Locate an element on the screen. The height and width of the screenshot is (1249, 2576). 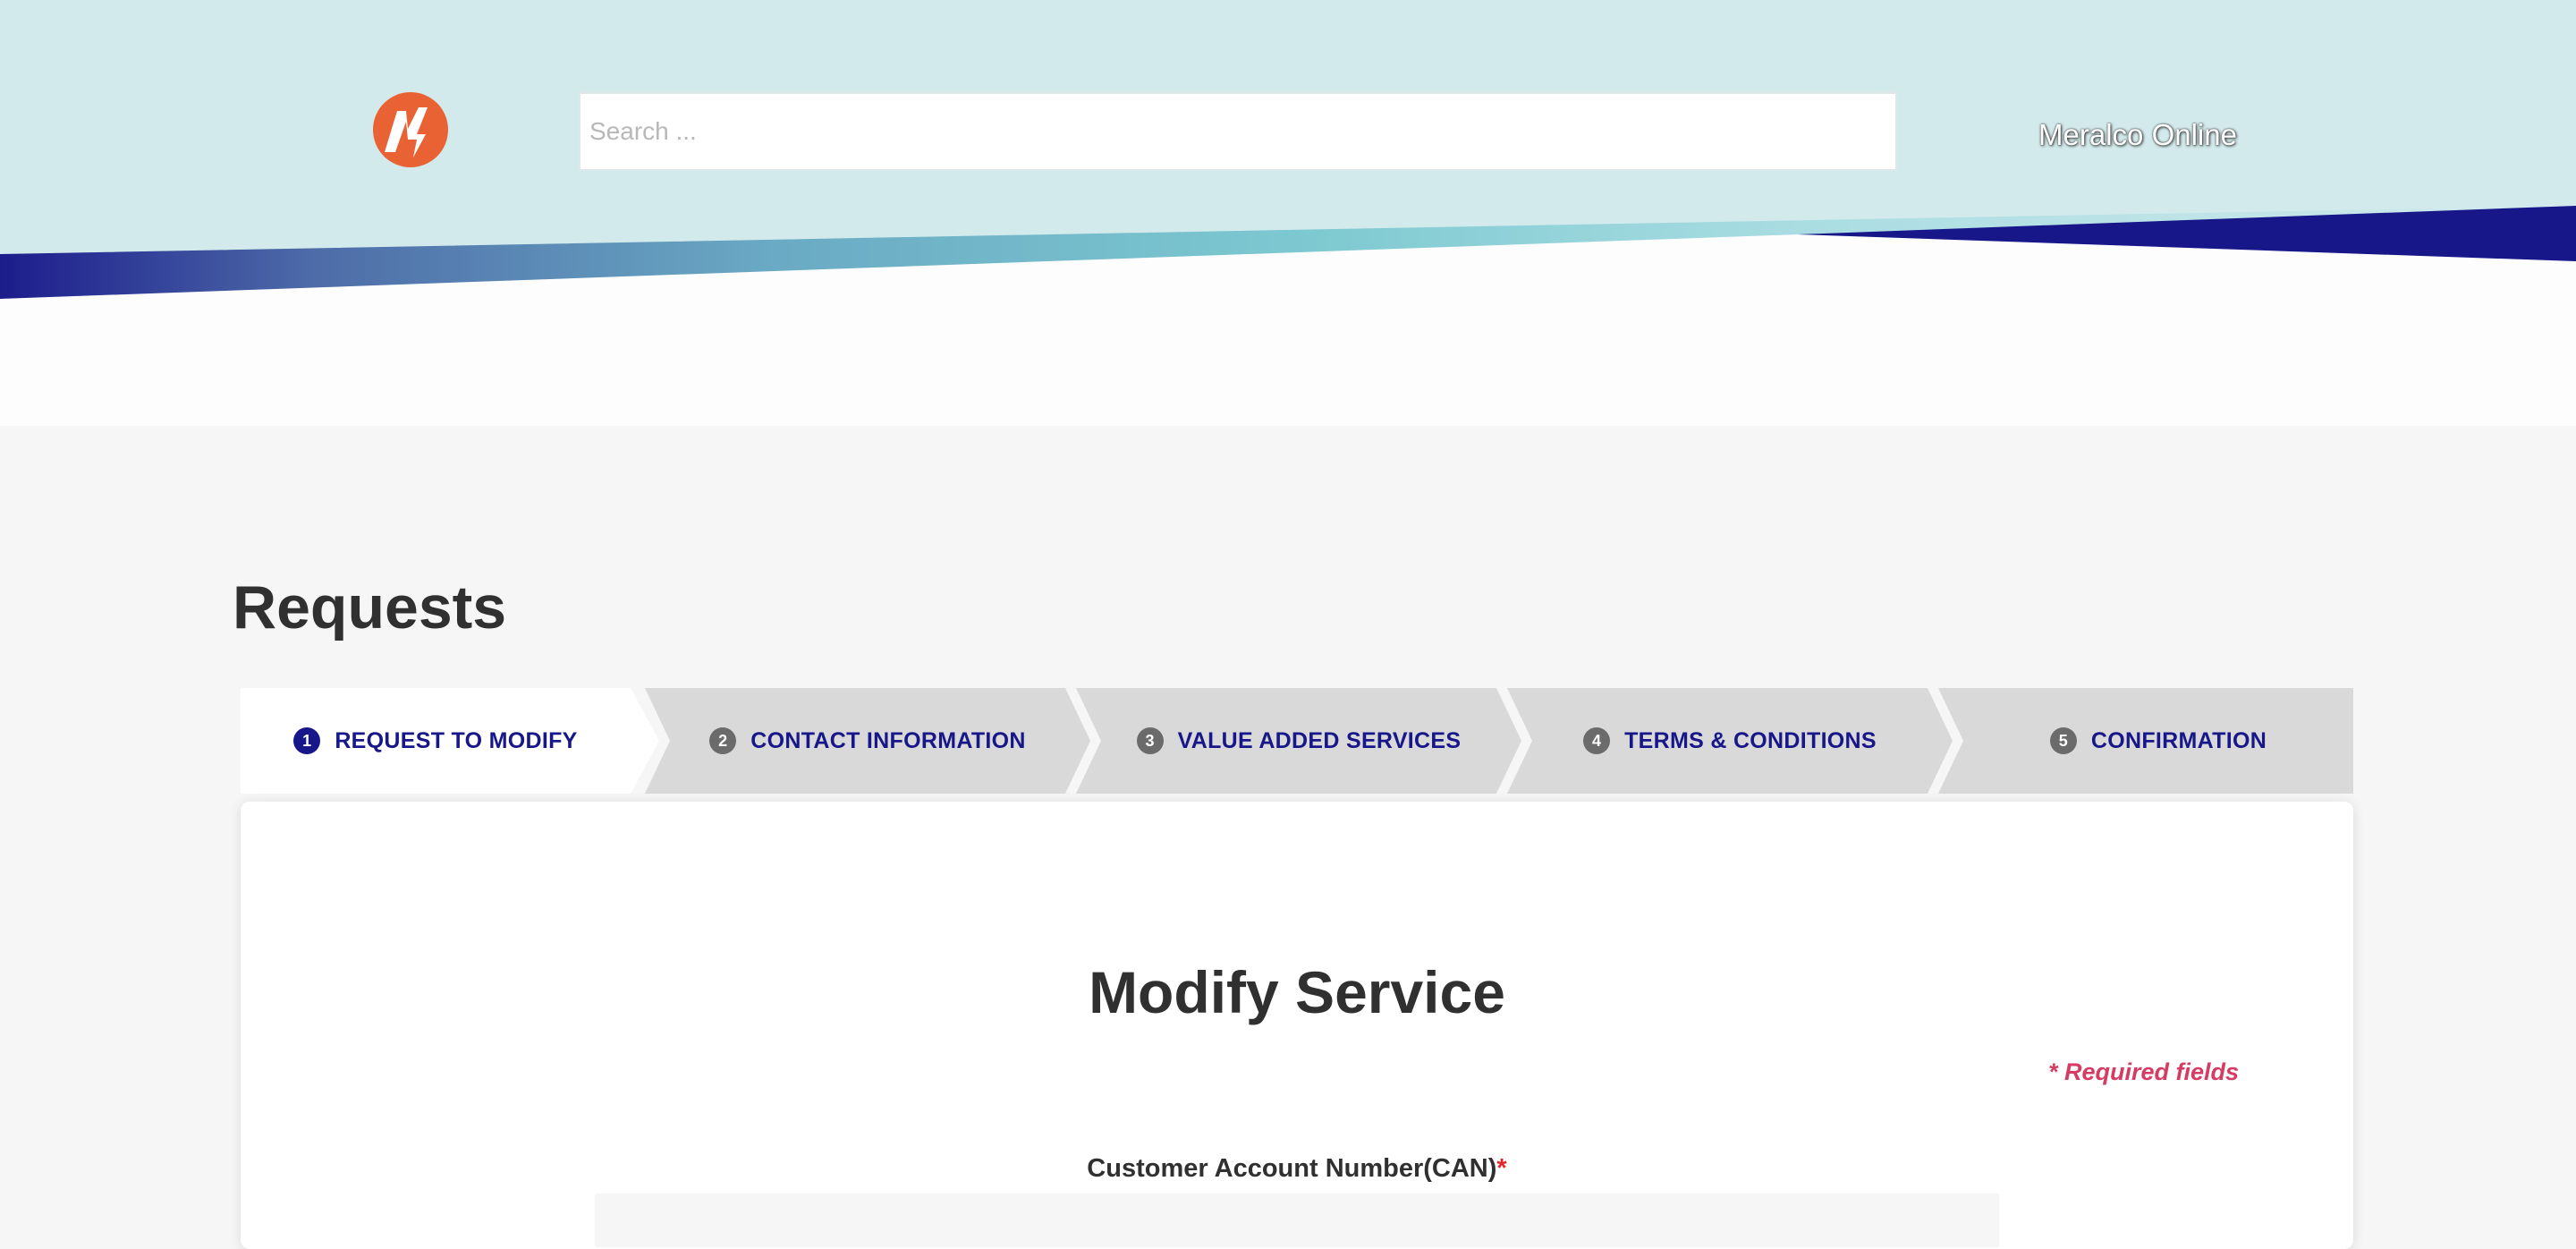
step-number-badge: 5 is located at coordinates (2063, 740).